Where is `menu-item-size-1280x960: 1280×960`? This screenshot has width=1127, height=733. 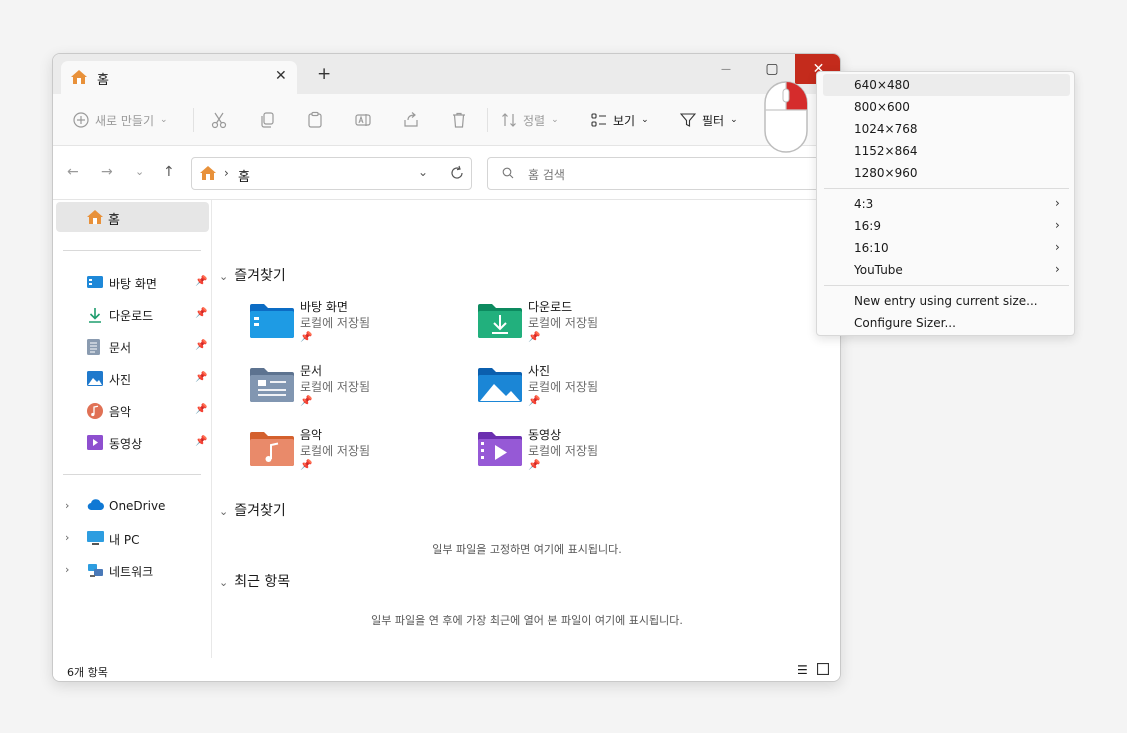
menu-item-size-1280x960: 1280×960 is located at coordinates (946, 173).